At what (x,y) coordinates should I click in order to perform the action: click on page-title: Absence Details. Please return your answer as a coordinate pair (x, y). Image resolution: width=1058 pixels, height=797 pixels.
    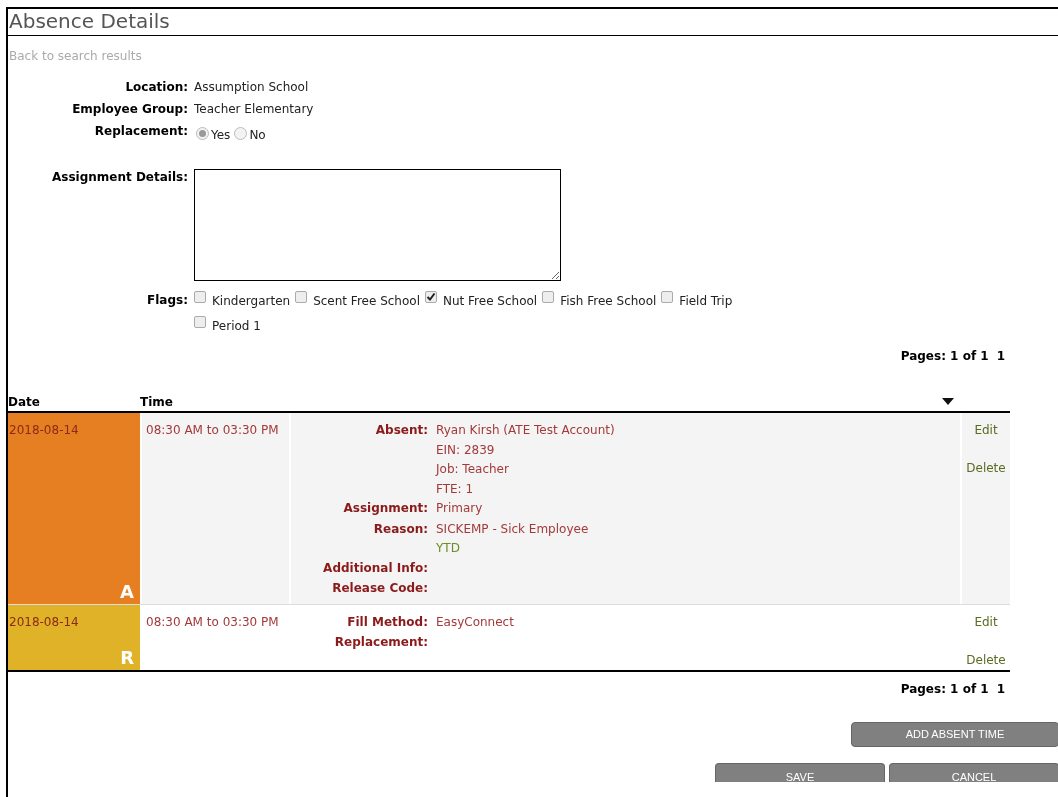
    Looking at the image, I should click on (89, 21).